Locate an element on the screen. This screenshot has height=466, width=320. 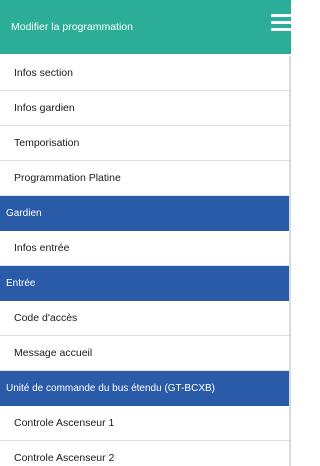
hamburger-menu-icon is located at coordinates (281, 24).